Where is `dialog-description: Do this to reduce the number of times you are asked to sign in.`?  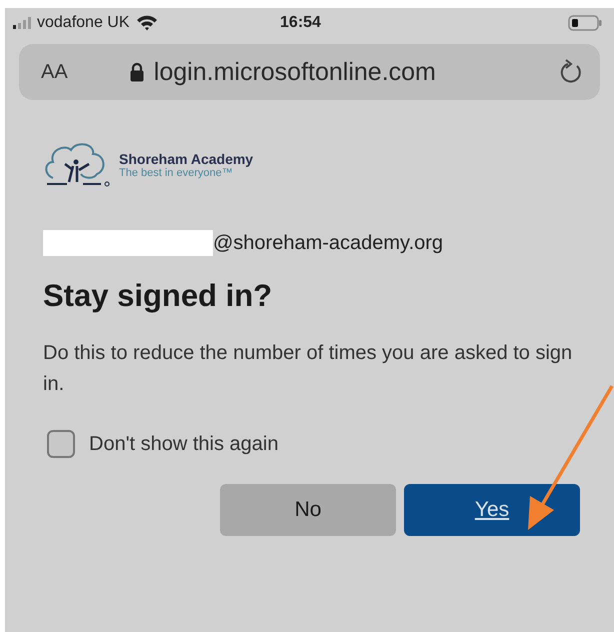
dialog-description: Do this to reduce the number of times you are asked to sign in. is located at coordinates (308, 369).